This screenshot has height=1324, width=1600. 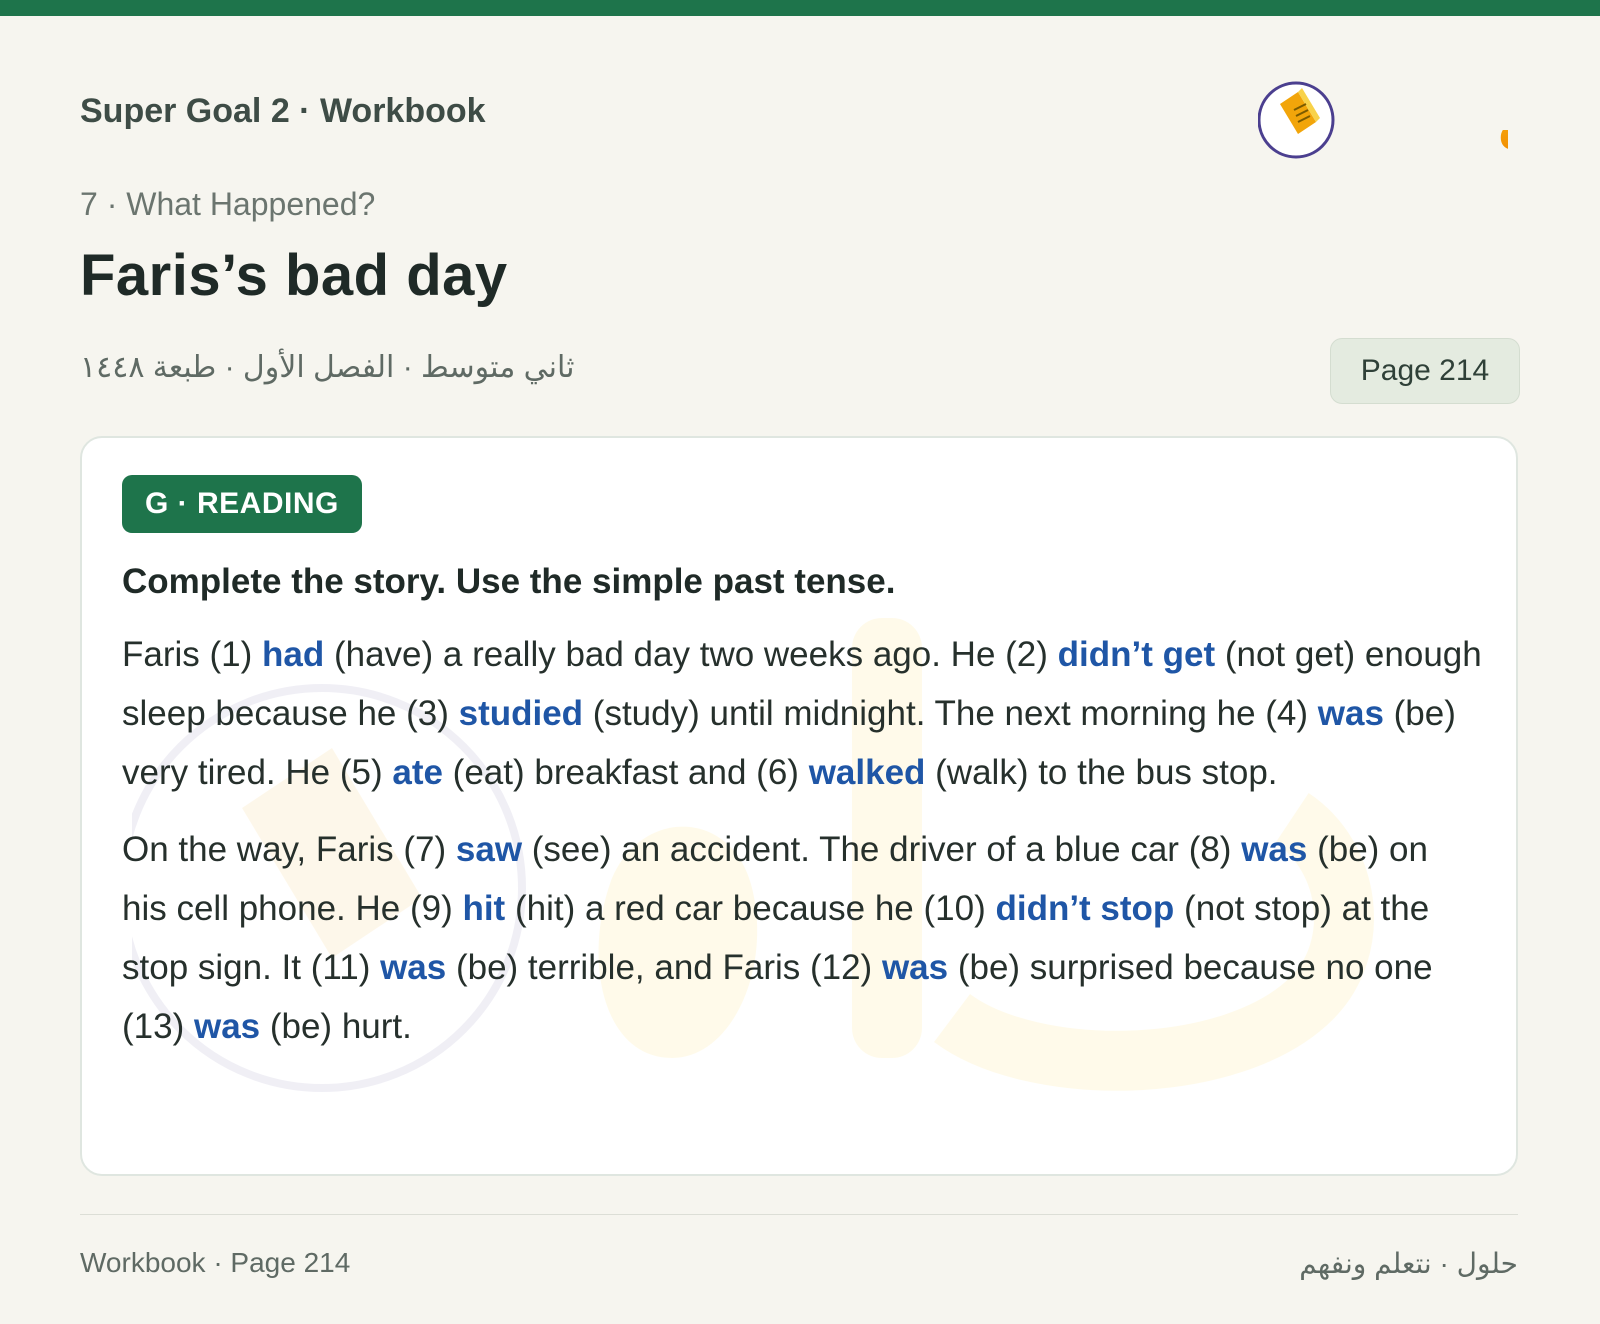 What do you see at coordinates (1101, 772) in the screenshot?
I see `story-text-segment: (walk) to the bus stop.` at bounding box center [1101, 772].